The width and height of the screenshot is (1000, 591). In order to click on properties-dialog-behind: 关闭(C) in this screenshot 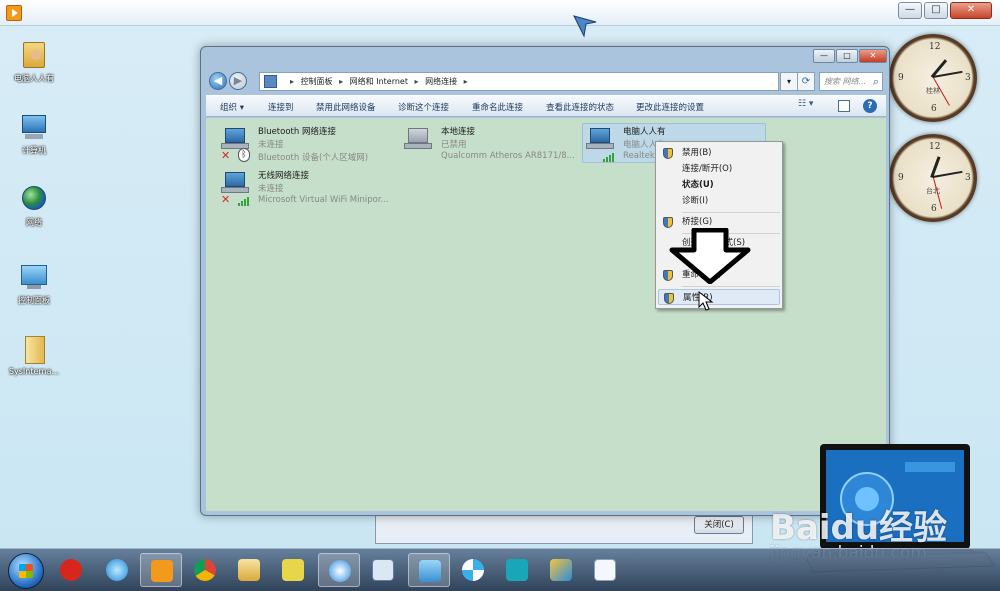, I will do `click(564, 528)`.